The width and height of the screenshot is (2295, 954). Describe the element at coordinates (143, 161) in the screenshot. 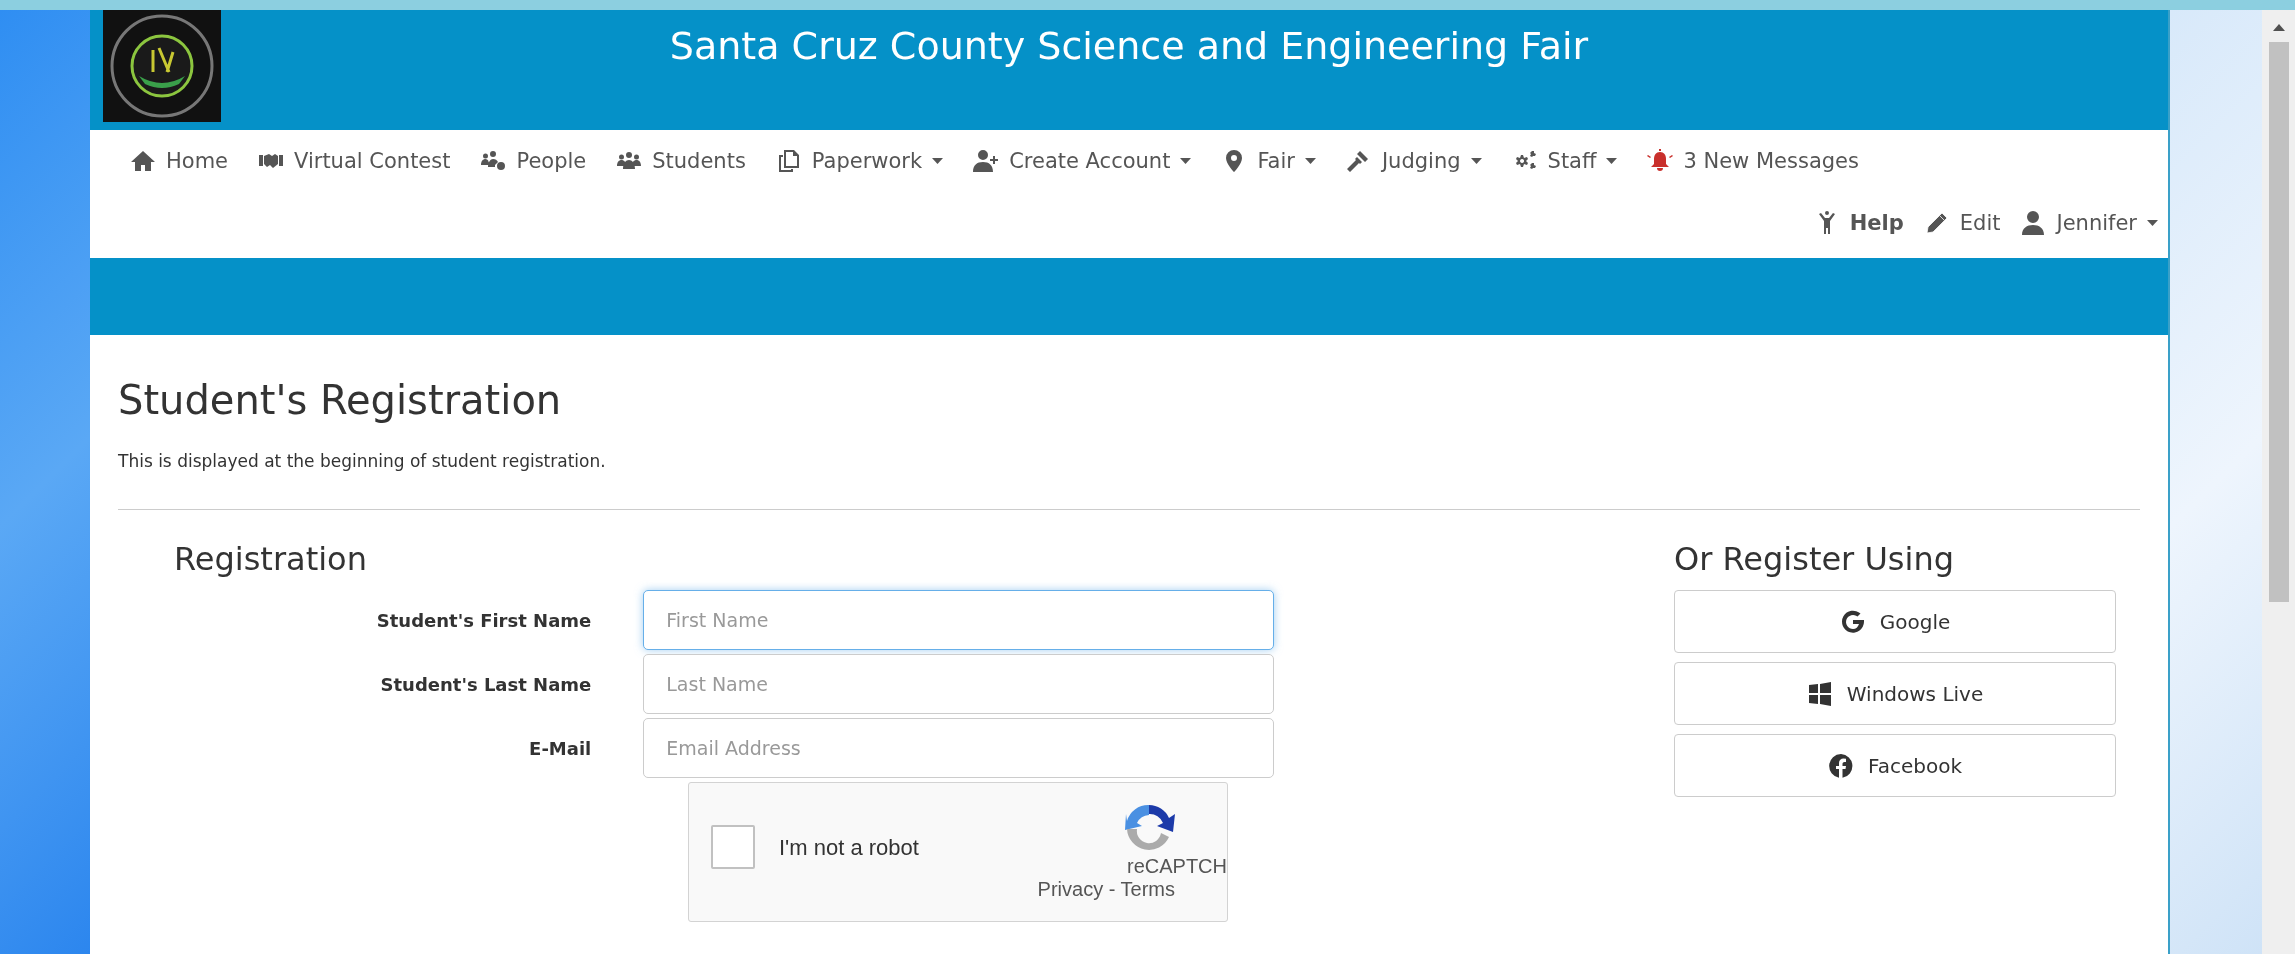

I see `home-icon` at that location.